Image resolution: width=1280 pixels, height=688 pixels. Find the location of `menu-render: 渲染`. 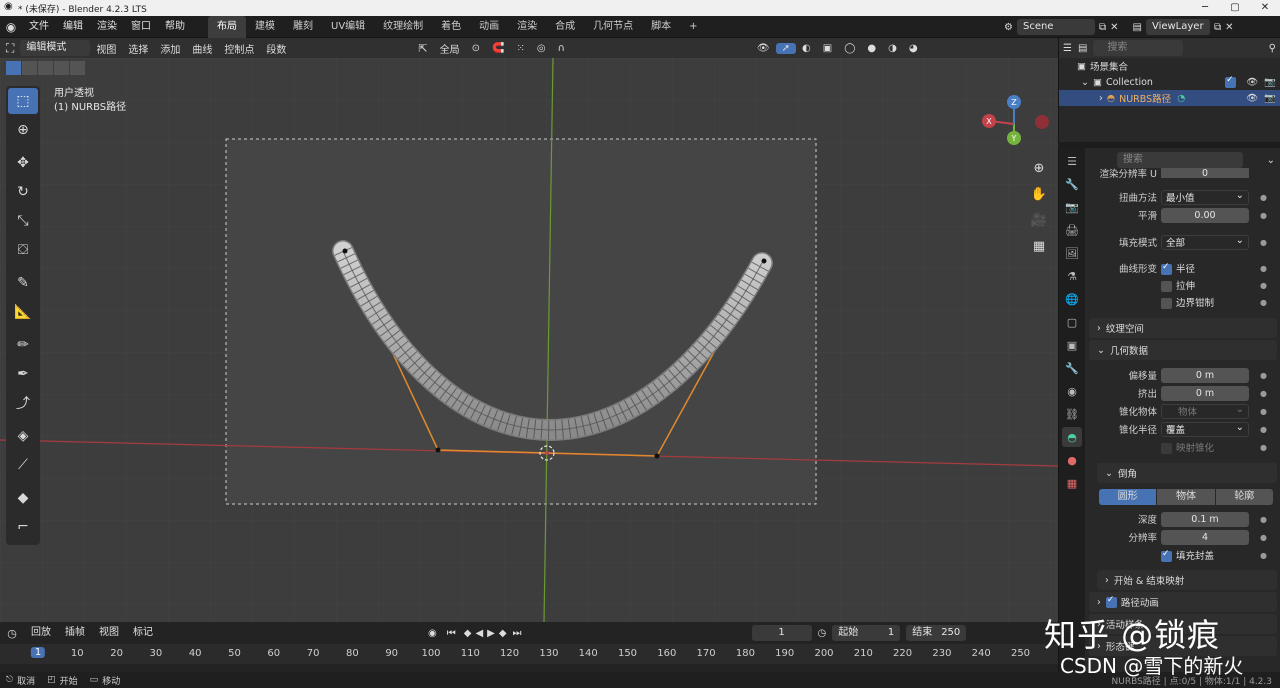

menu-render: 渲染 is located at coordinates (107, 27).